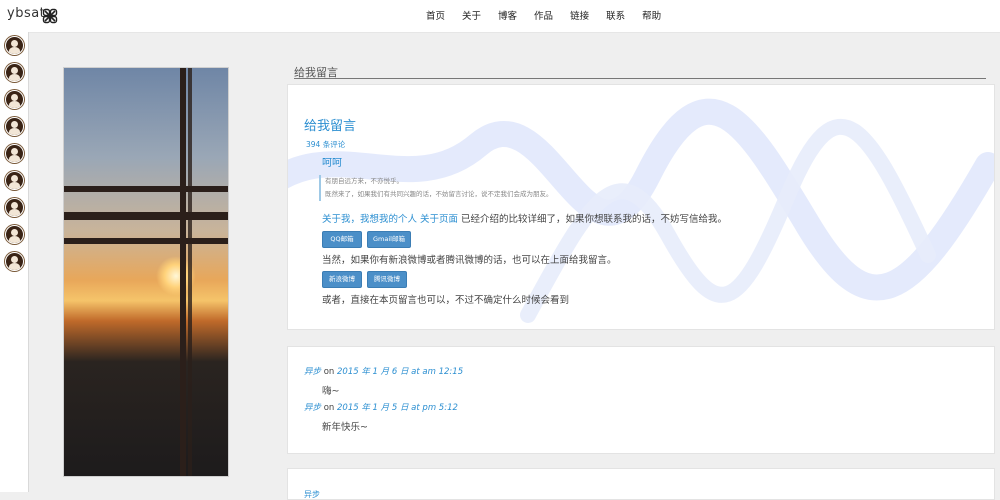 This screenshot has width=1000, height=500. I want to click on post-title: 给我留言, so click(330, 124).